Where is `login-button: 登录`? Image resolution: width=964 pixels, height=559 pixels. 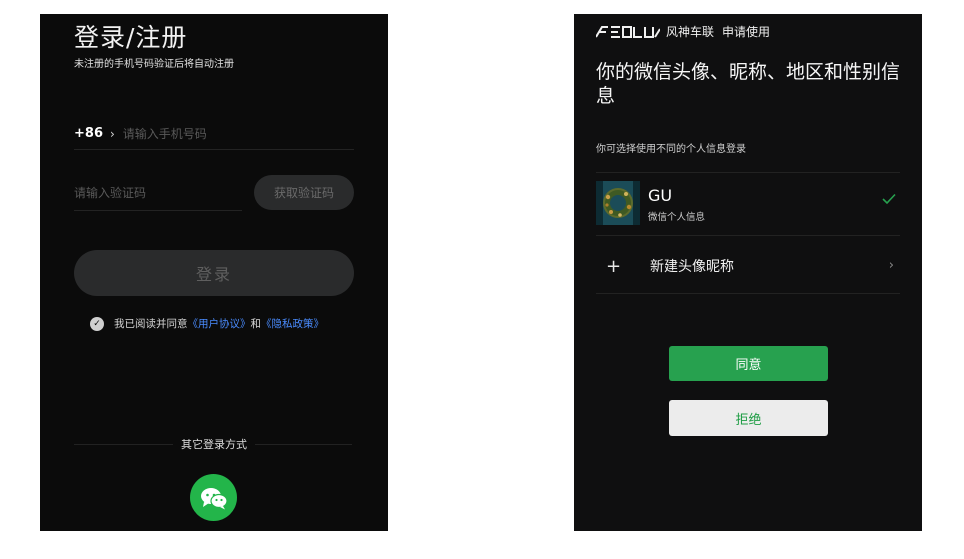
login-button: 登录 is located at coordinates (214, 273).